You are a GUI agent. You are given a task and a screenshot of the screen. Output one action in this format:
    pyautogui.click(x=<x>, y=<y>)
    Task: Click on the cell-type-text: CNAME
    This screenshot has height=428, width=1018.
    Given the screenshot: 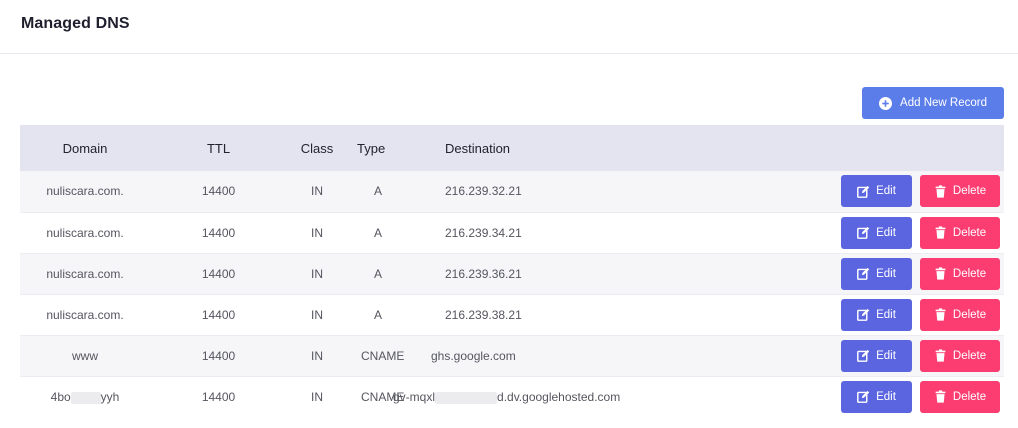 What is the action you would take?
    pyautogui.click(x=383, y=355)
    